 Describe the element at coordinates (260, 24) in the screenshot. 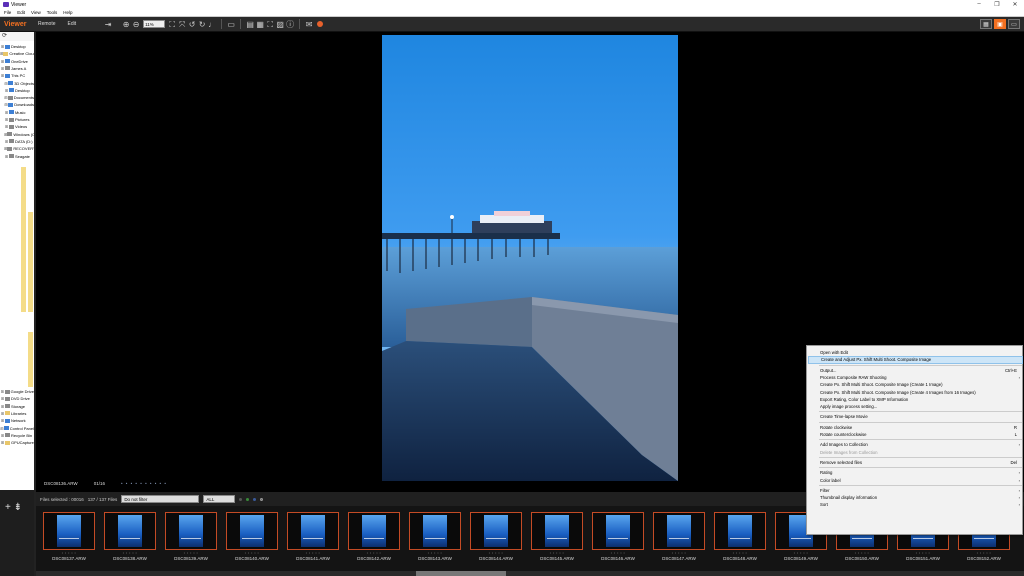

I see `grid-icon: ▦` at that location.